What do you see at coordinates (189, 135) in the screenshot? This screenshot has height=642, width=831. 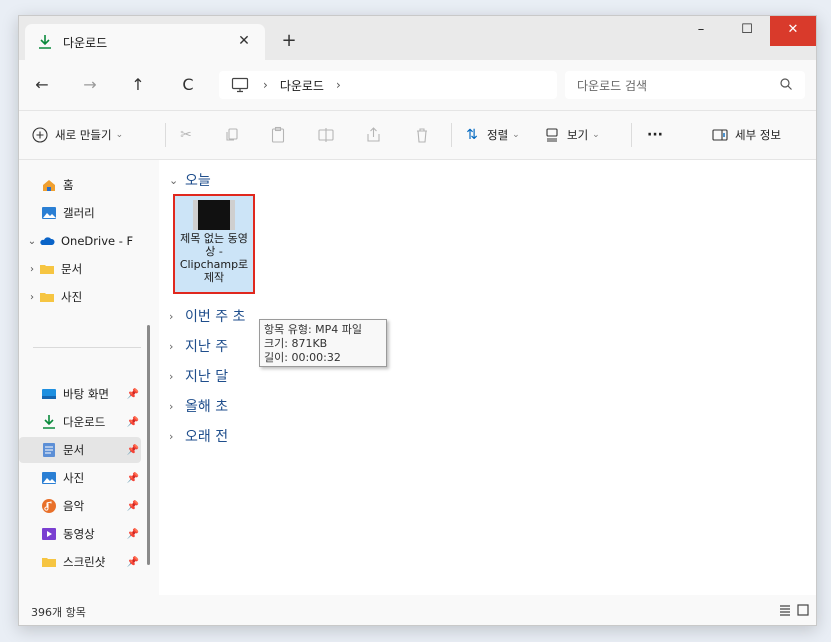 I see `cut-button: ✂` at bounding box center [189, 135].